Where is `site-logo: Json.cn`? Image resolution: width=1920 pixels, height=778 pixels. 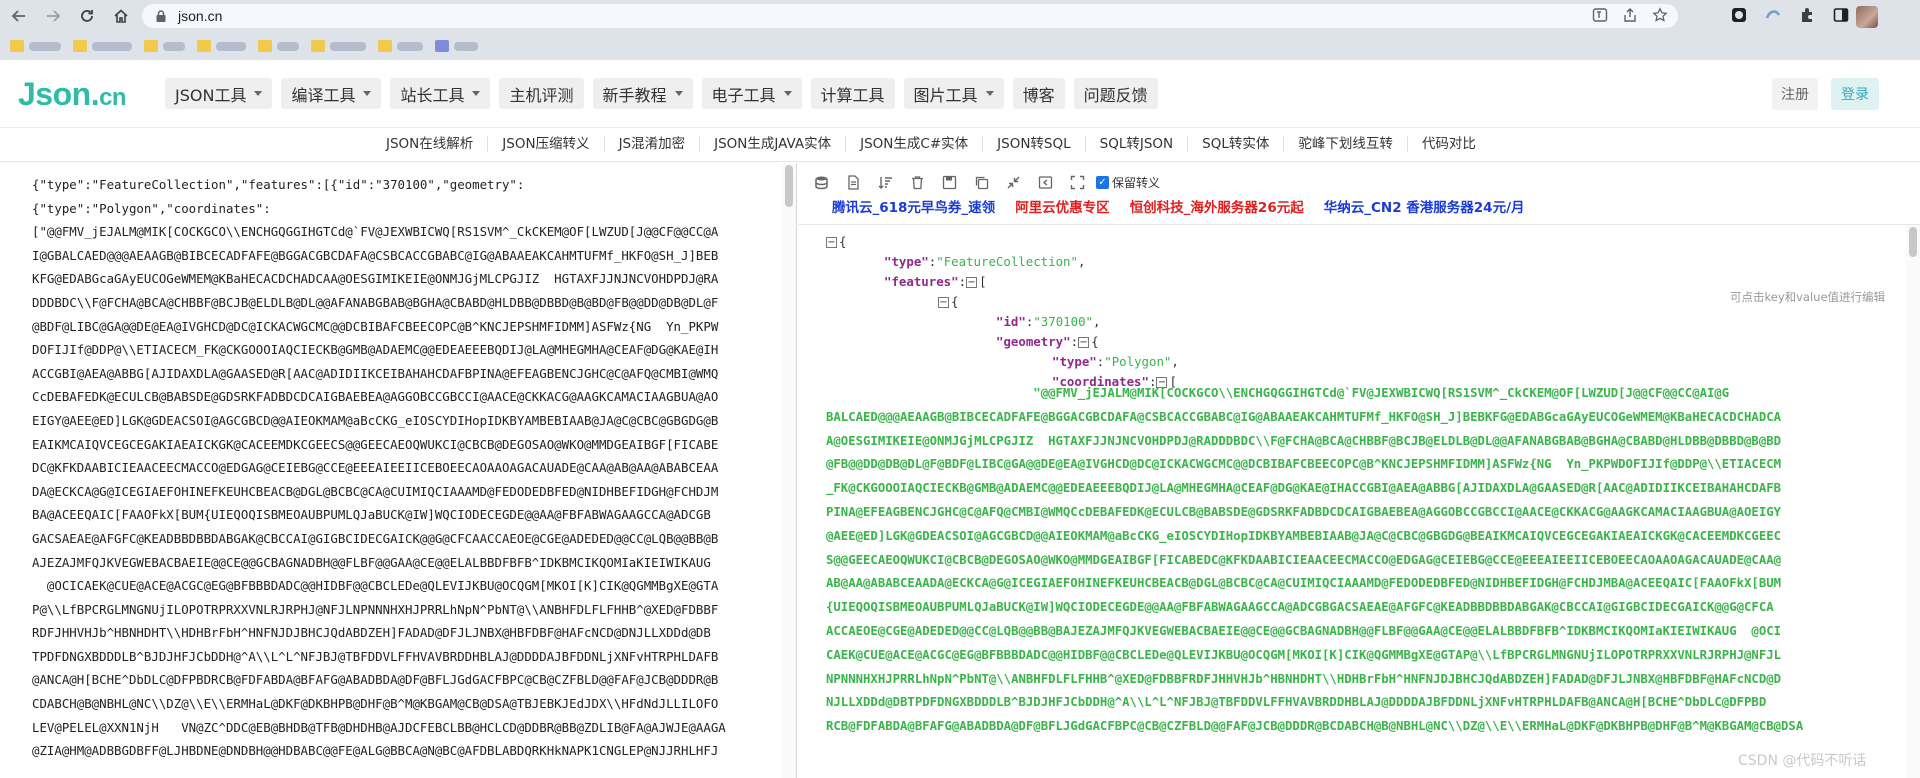 site-logo: Json.cn is located at coordinates (72, 94).